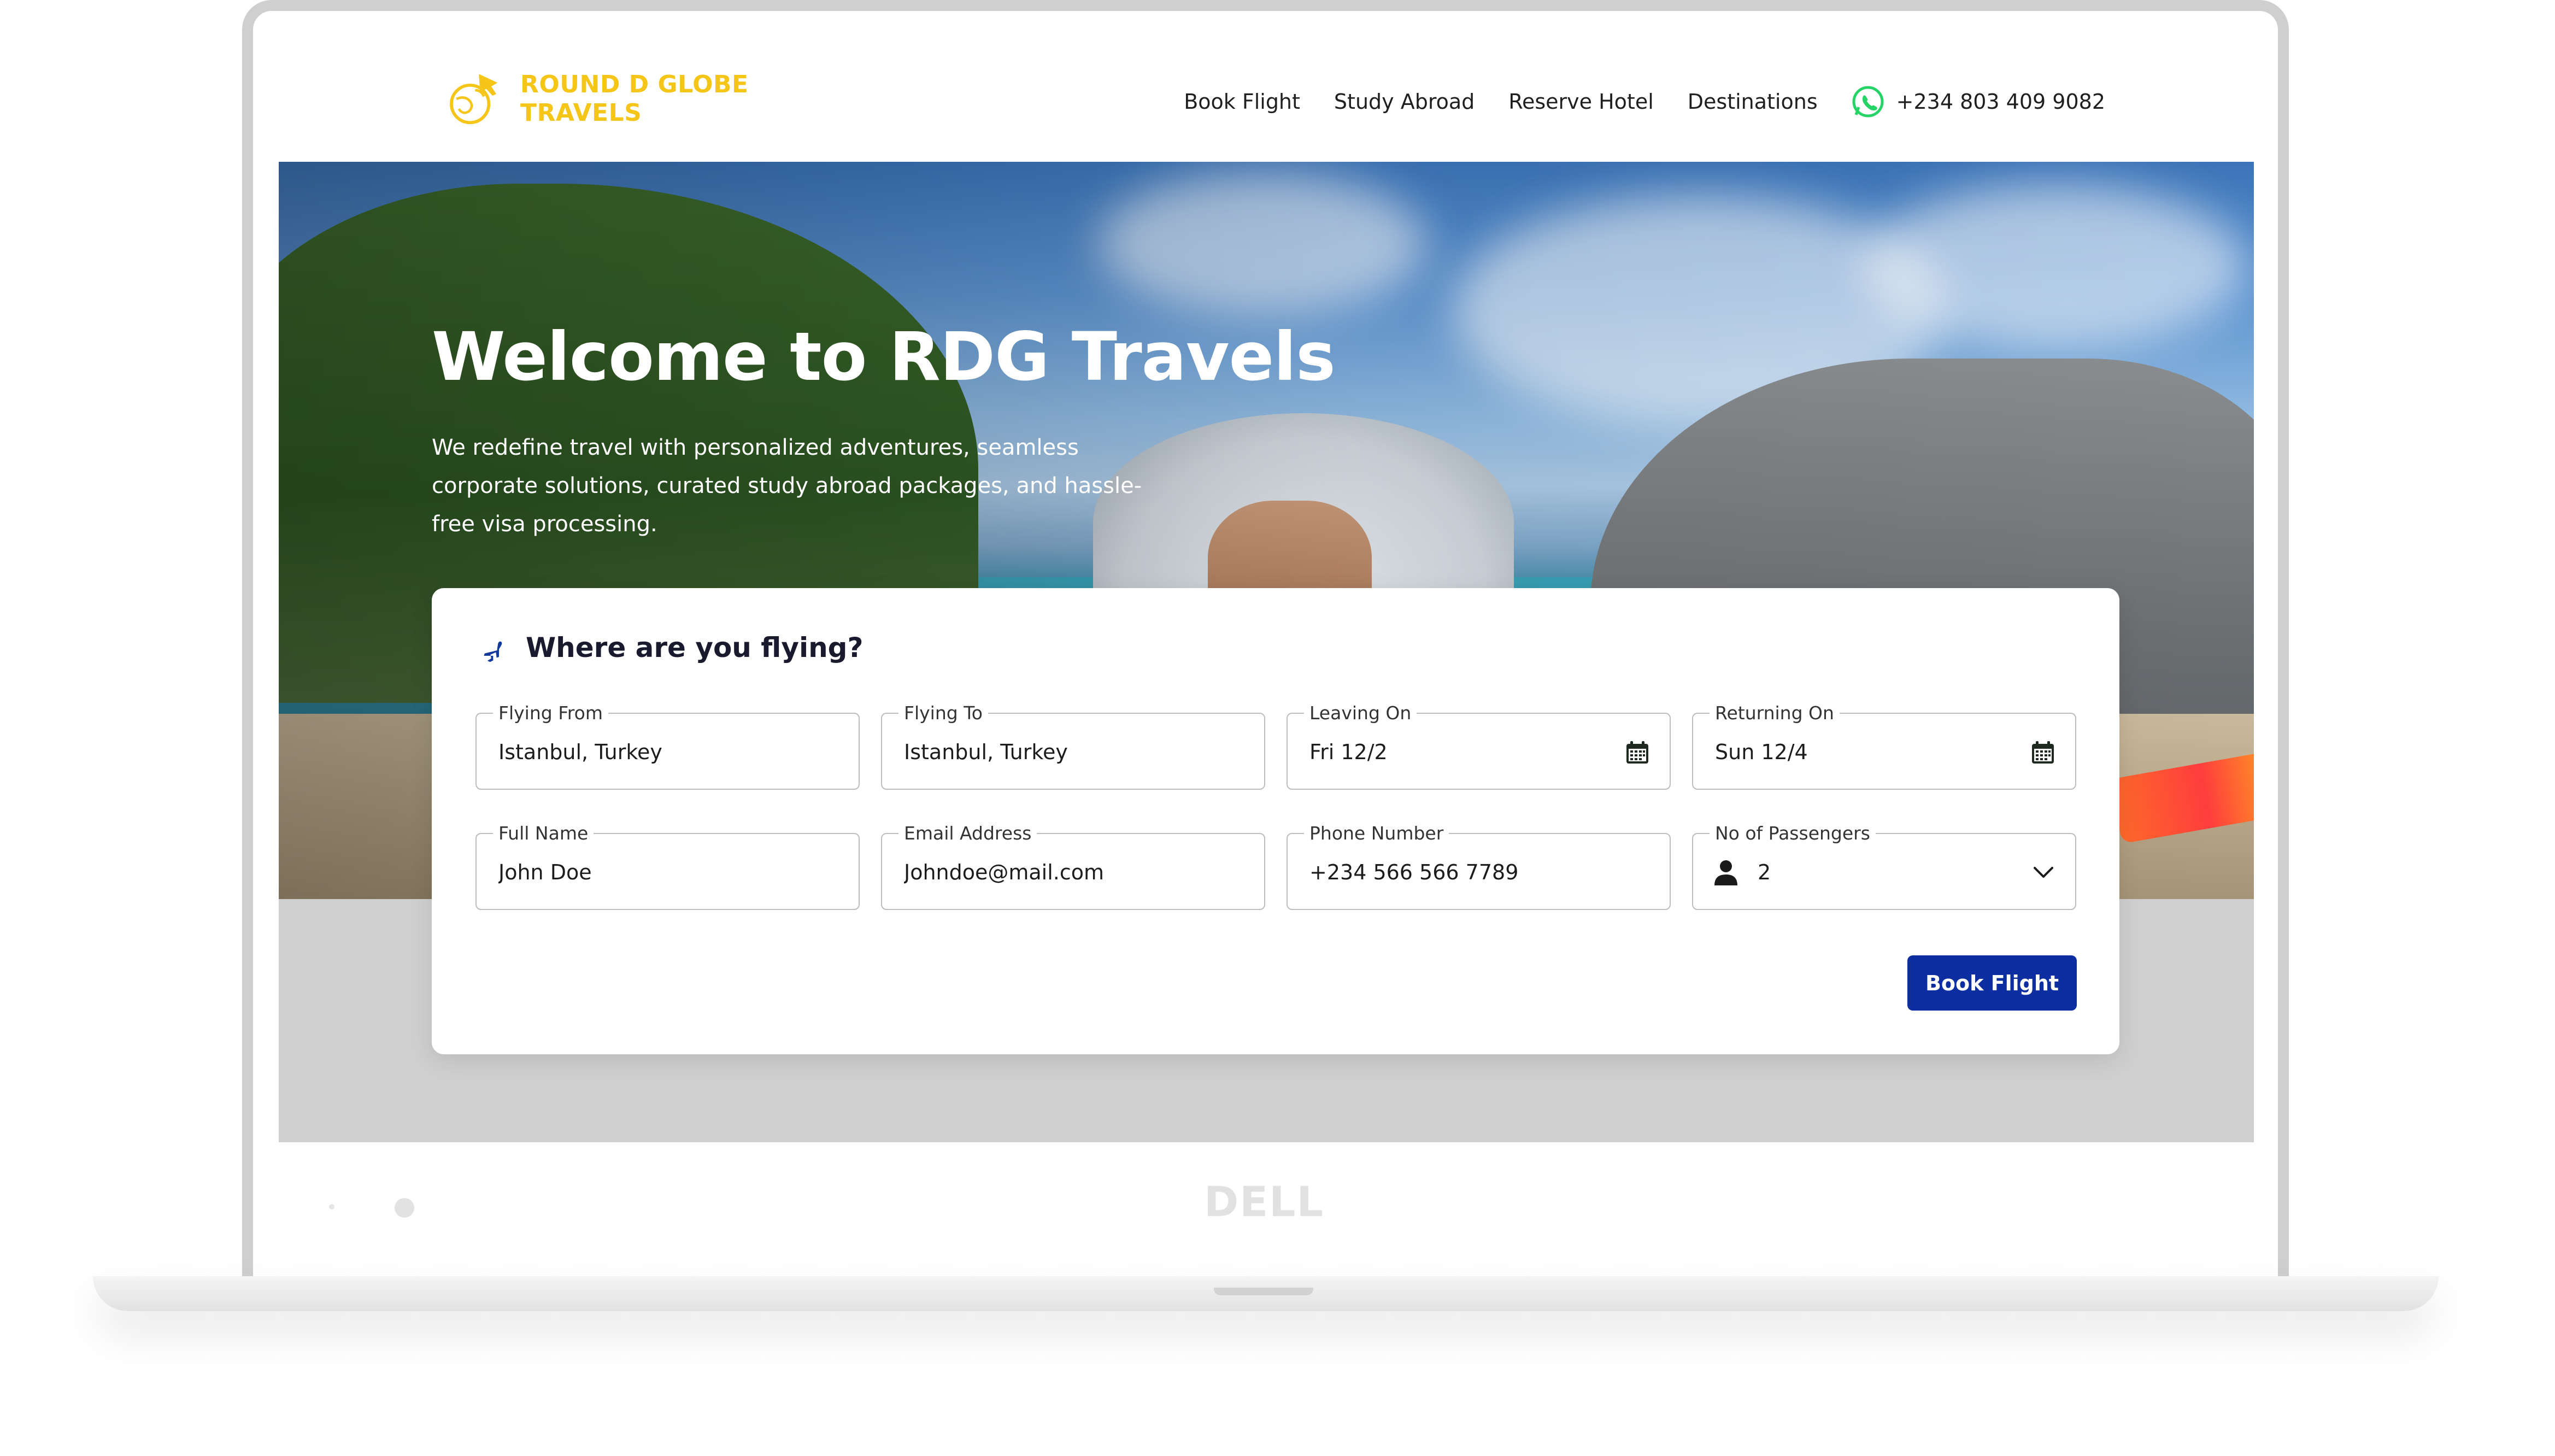 The height and width of the screenshot is (1456, 2555). Describe the element at coordinates (550, 713) in the screenshot. I see `flying-from-label: Flying From` at that location.